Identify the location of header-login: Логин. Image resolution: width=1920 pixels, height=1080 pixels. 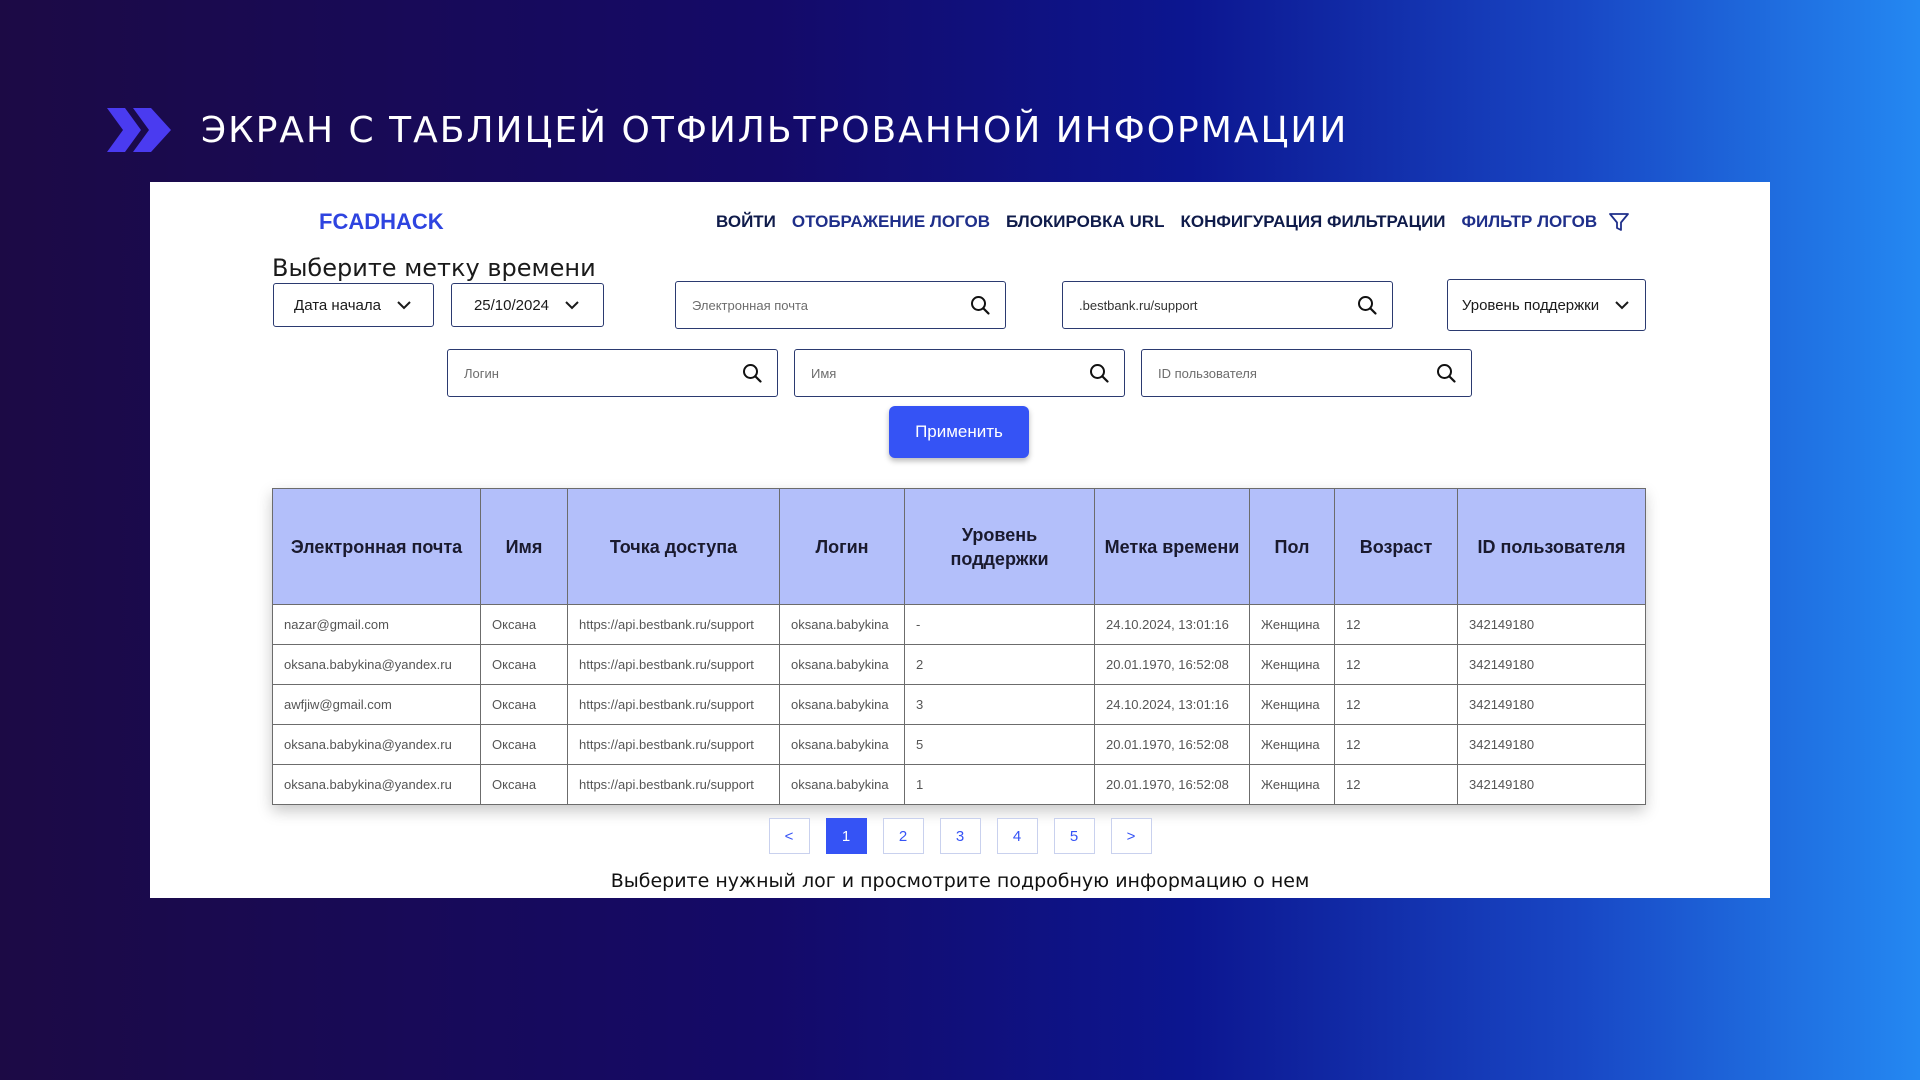
(842, 546).